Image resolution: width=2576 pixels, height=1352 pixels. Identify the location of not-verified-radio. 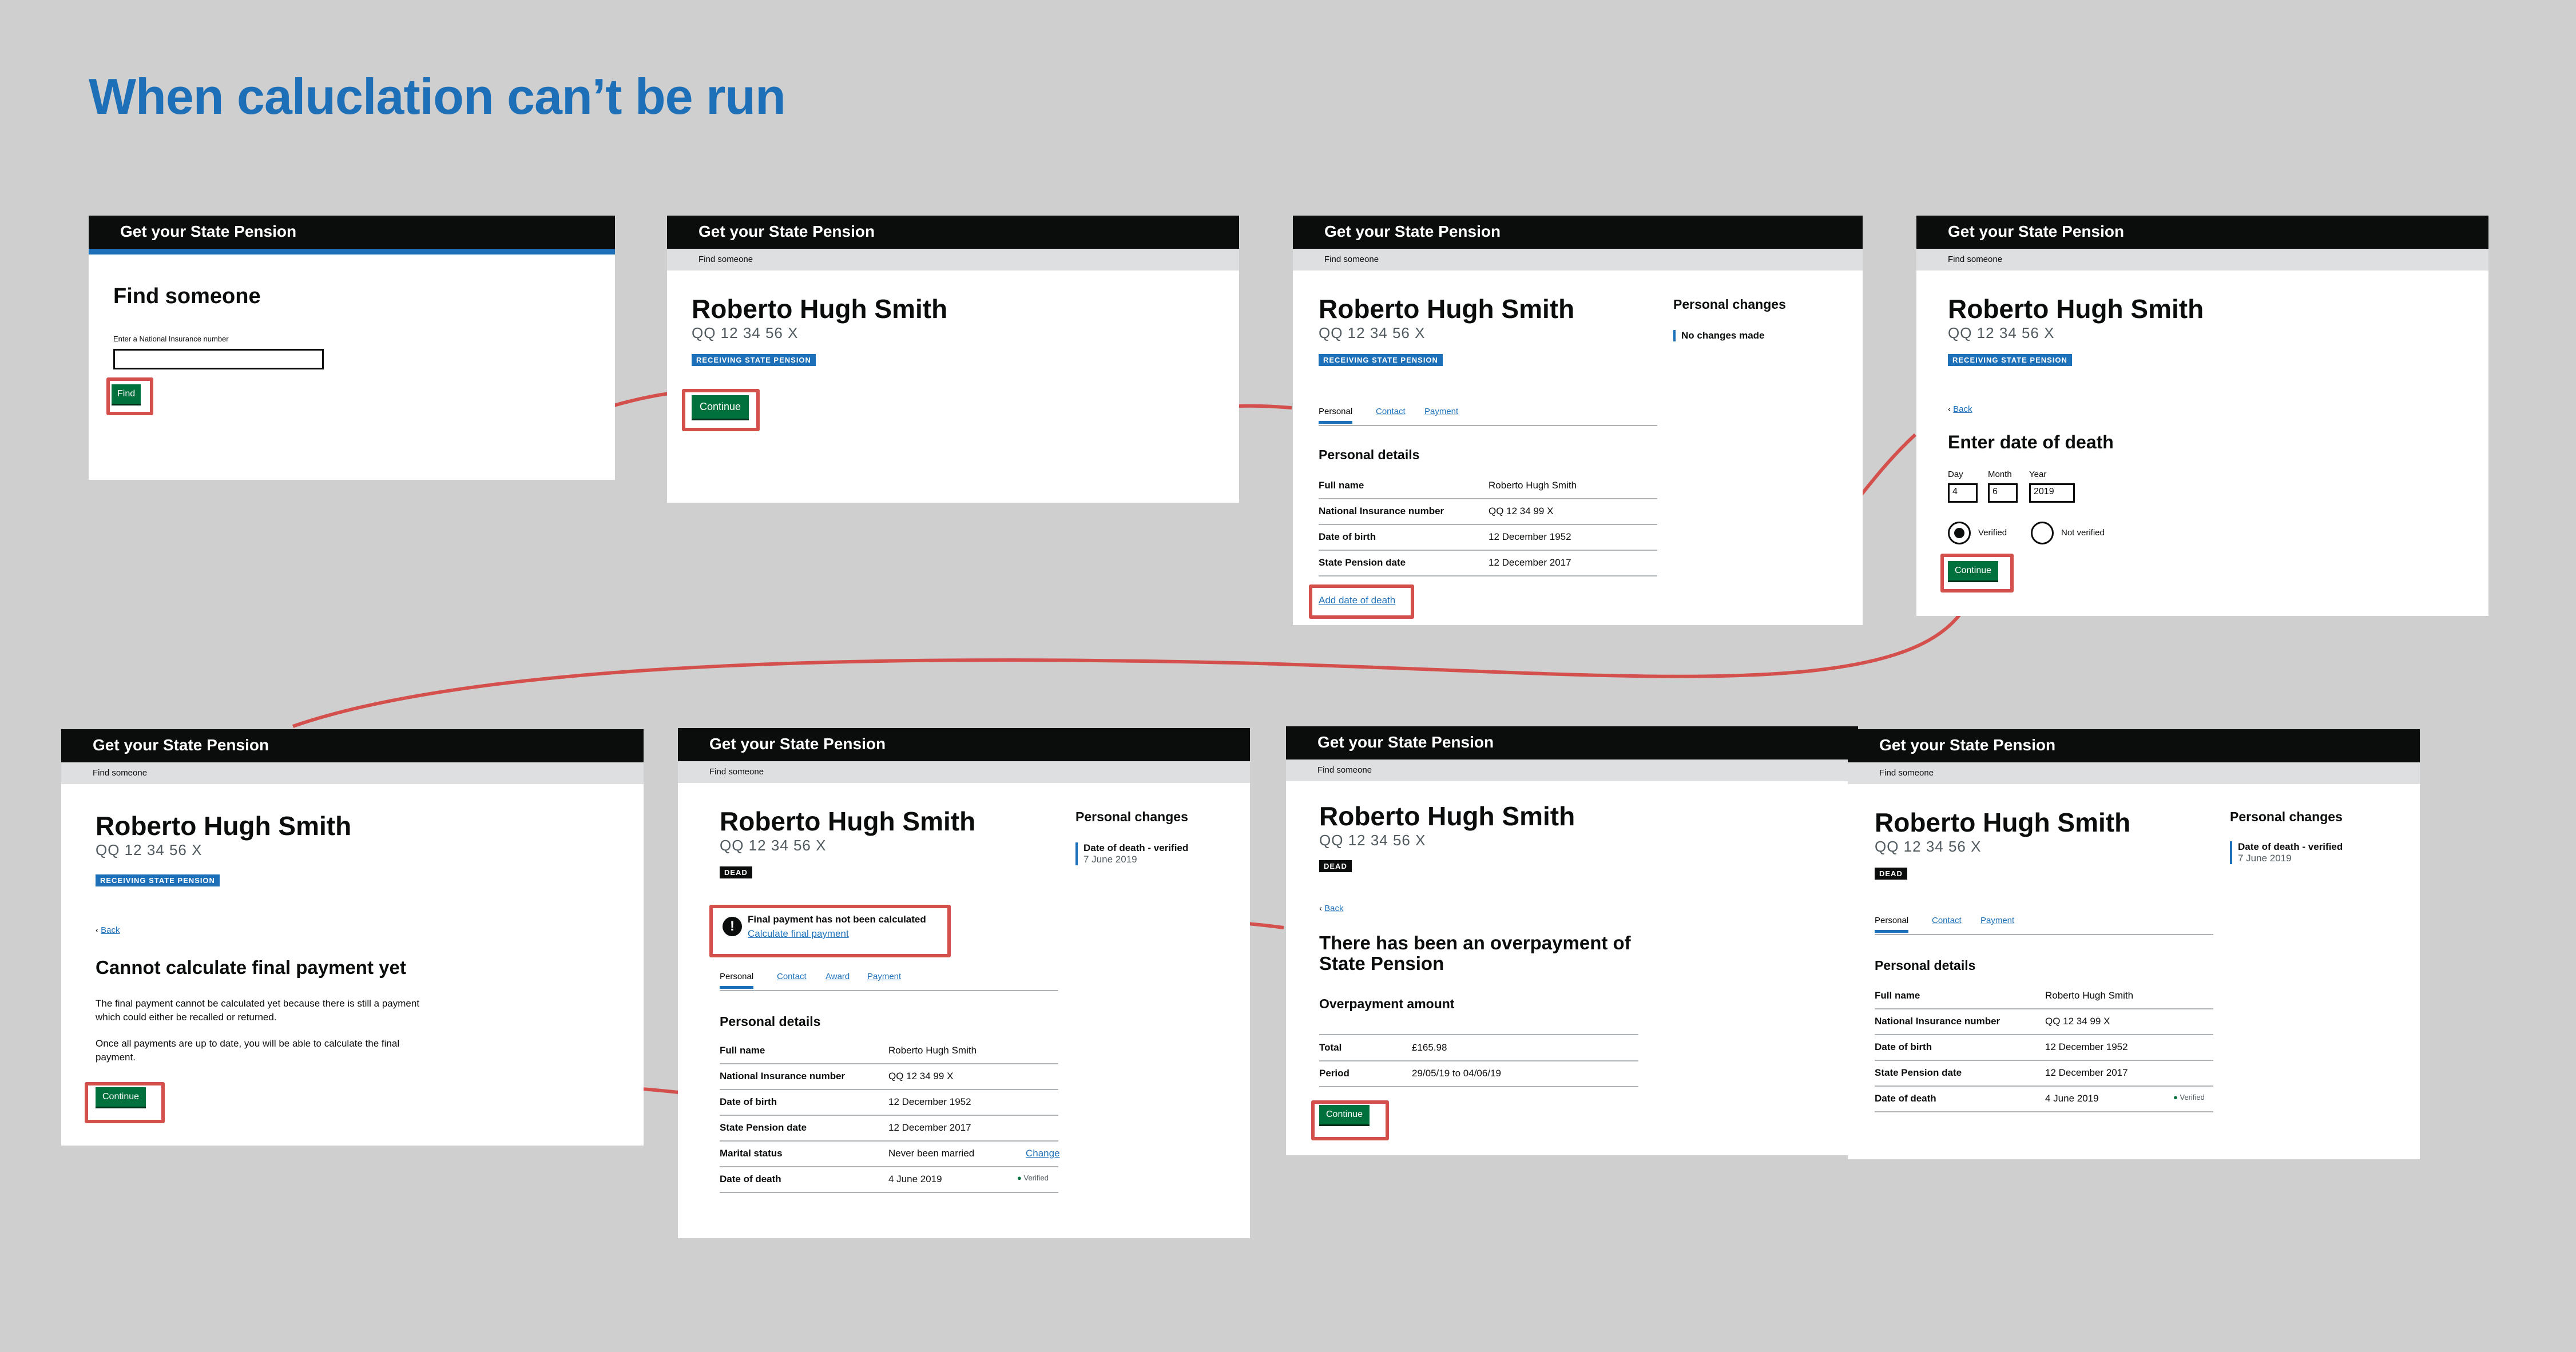
(2042, 533).